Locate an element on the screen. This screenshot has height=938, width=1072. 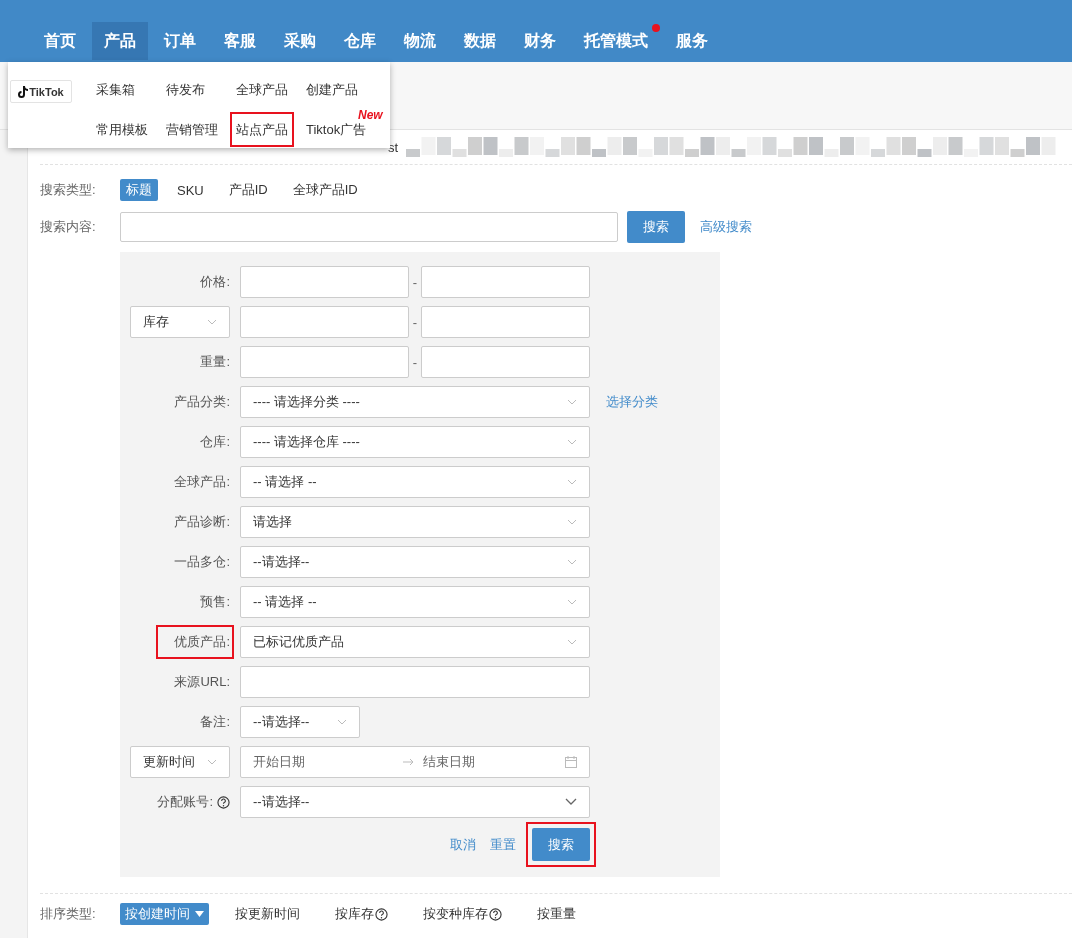
field-label: 优质产品: is located at coordinates (193, 642).